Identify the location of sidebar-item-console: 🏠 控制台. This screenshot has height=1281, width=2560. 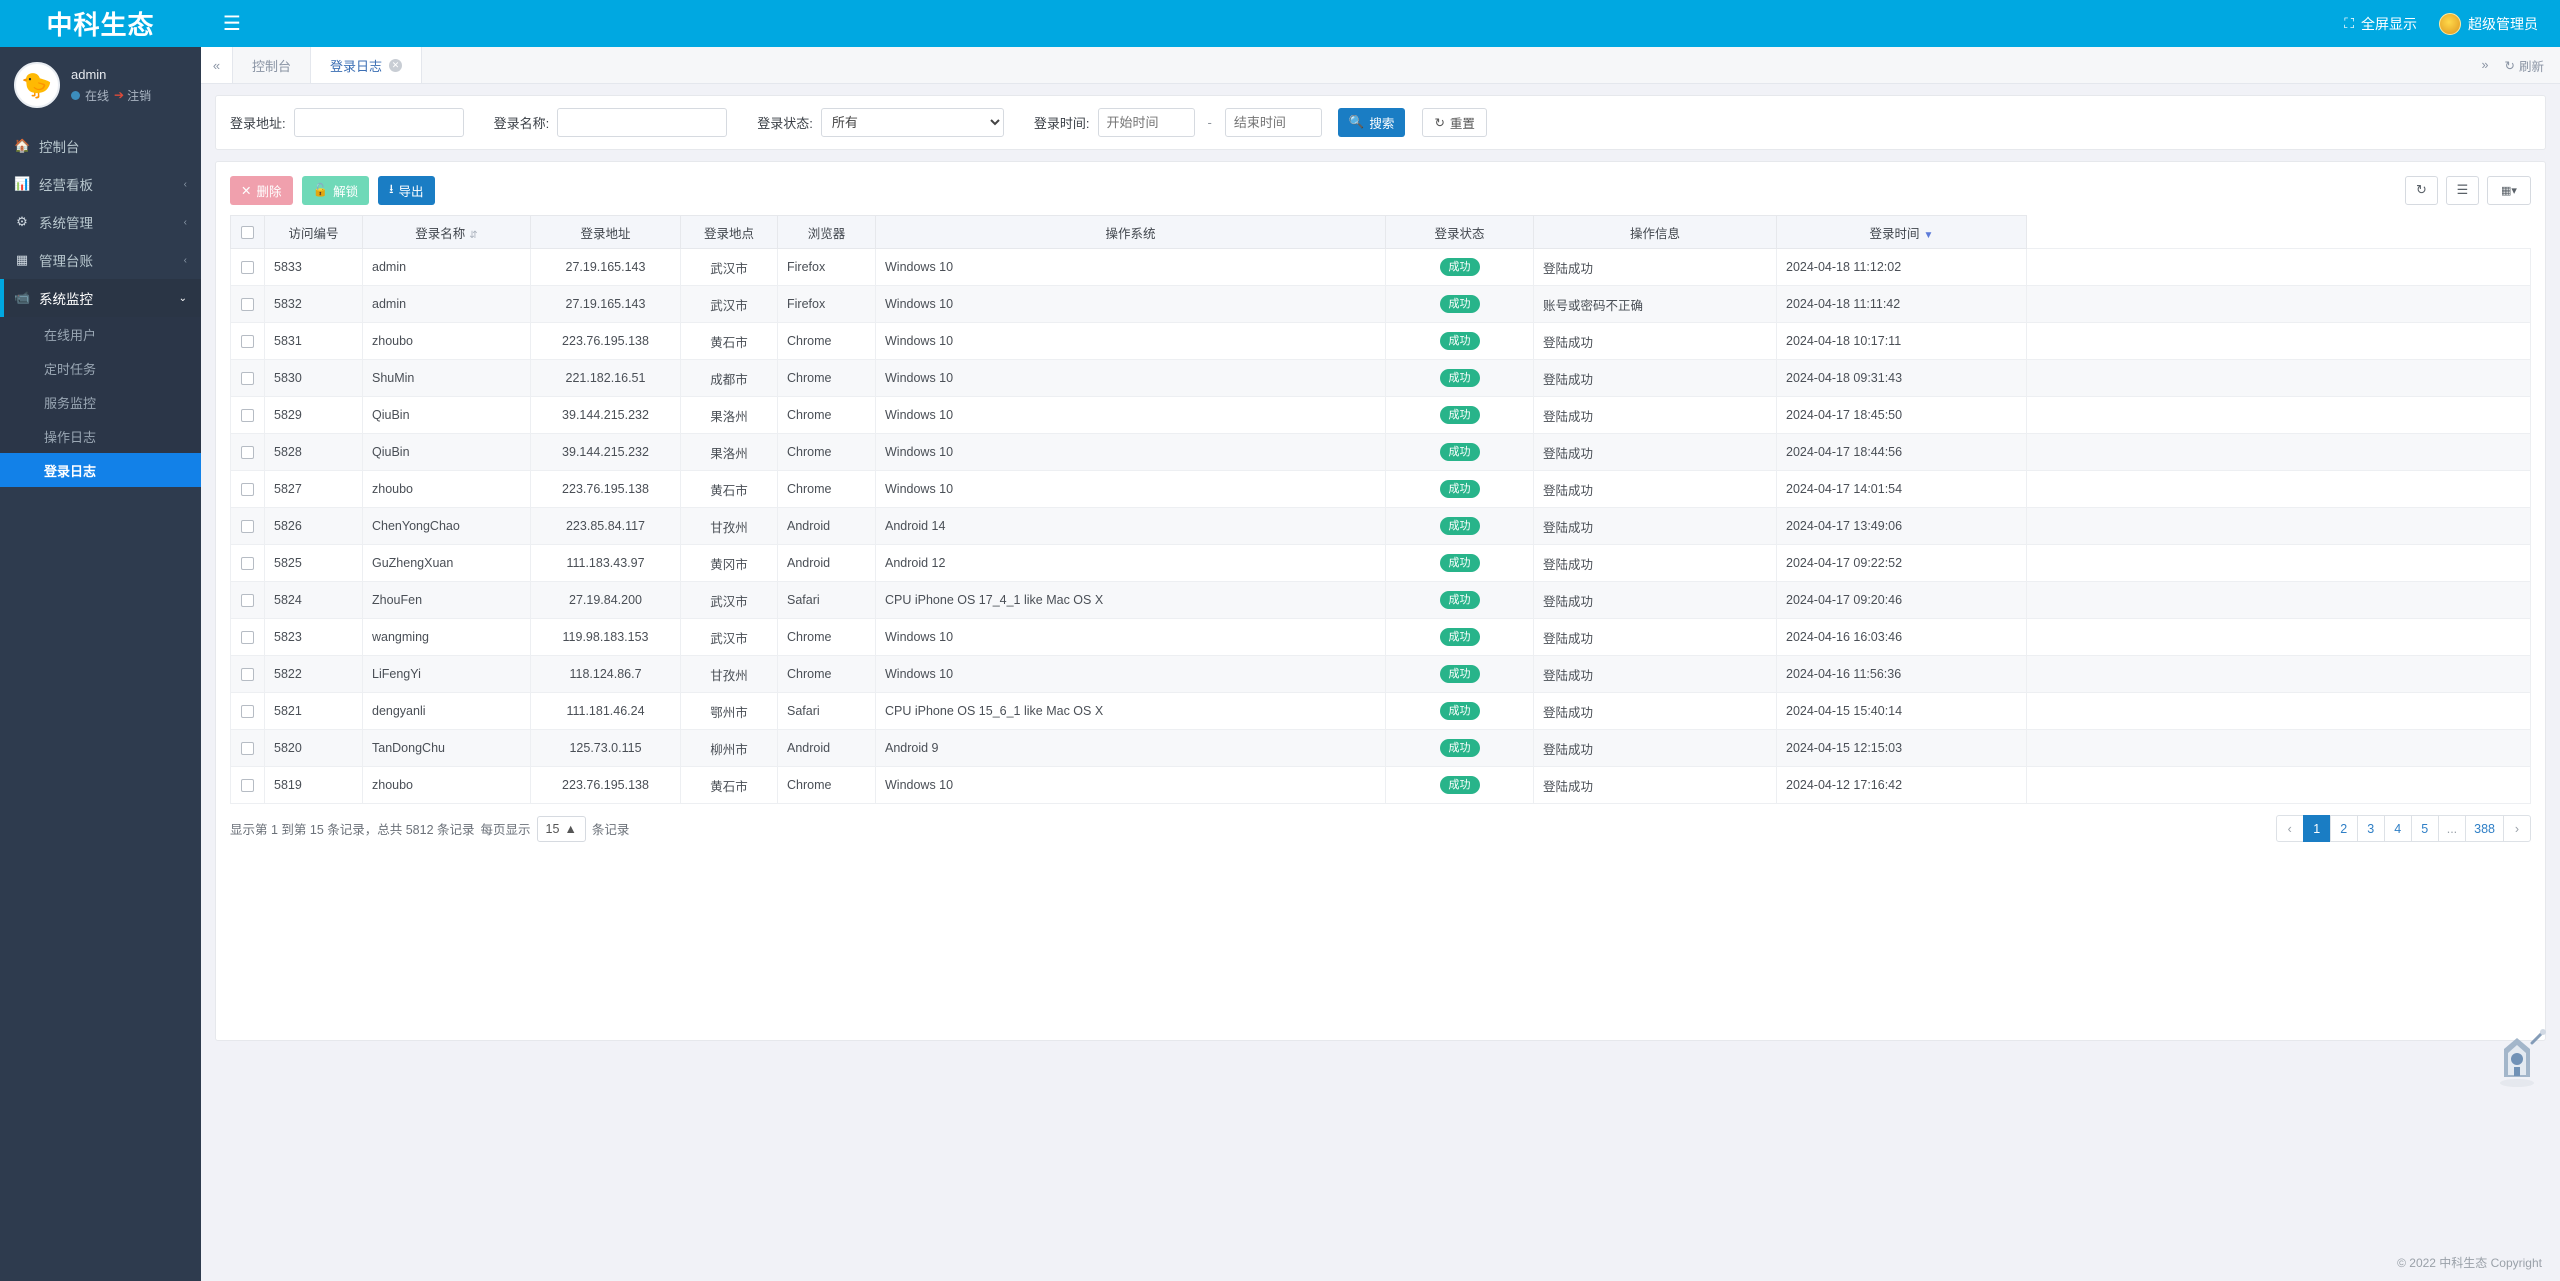
(100, 146).